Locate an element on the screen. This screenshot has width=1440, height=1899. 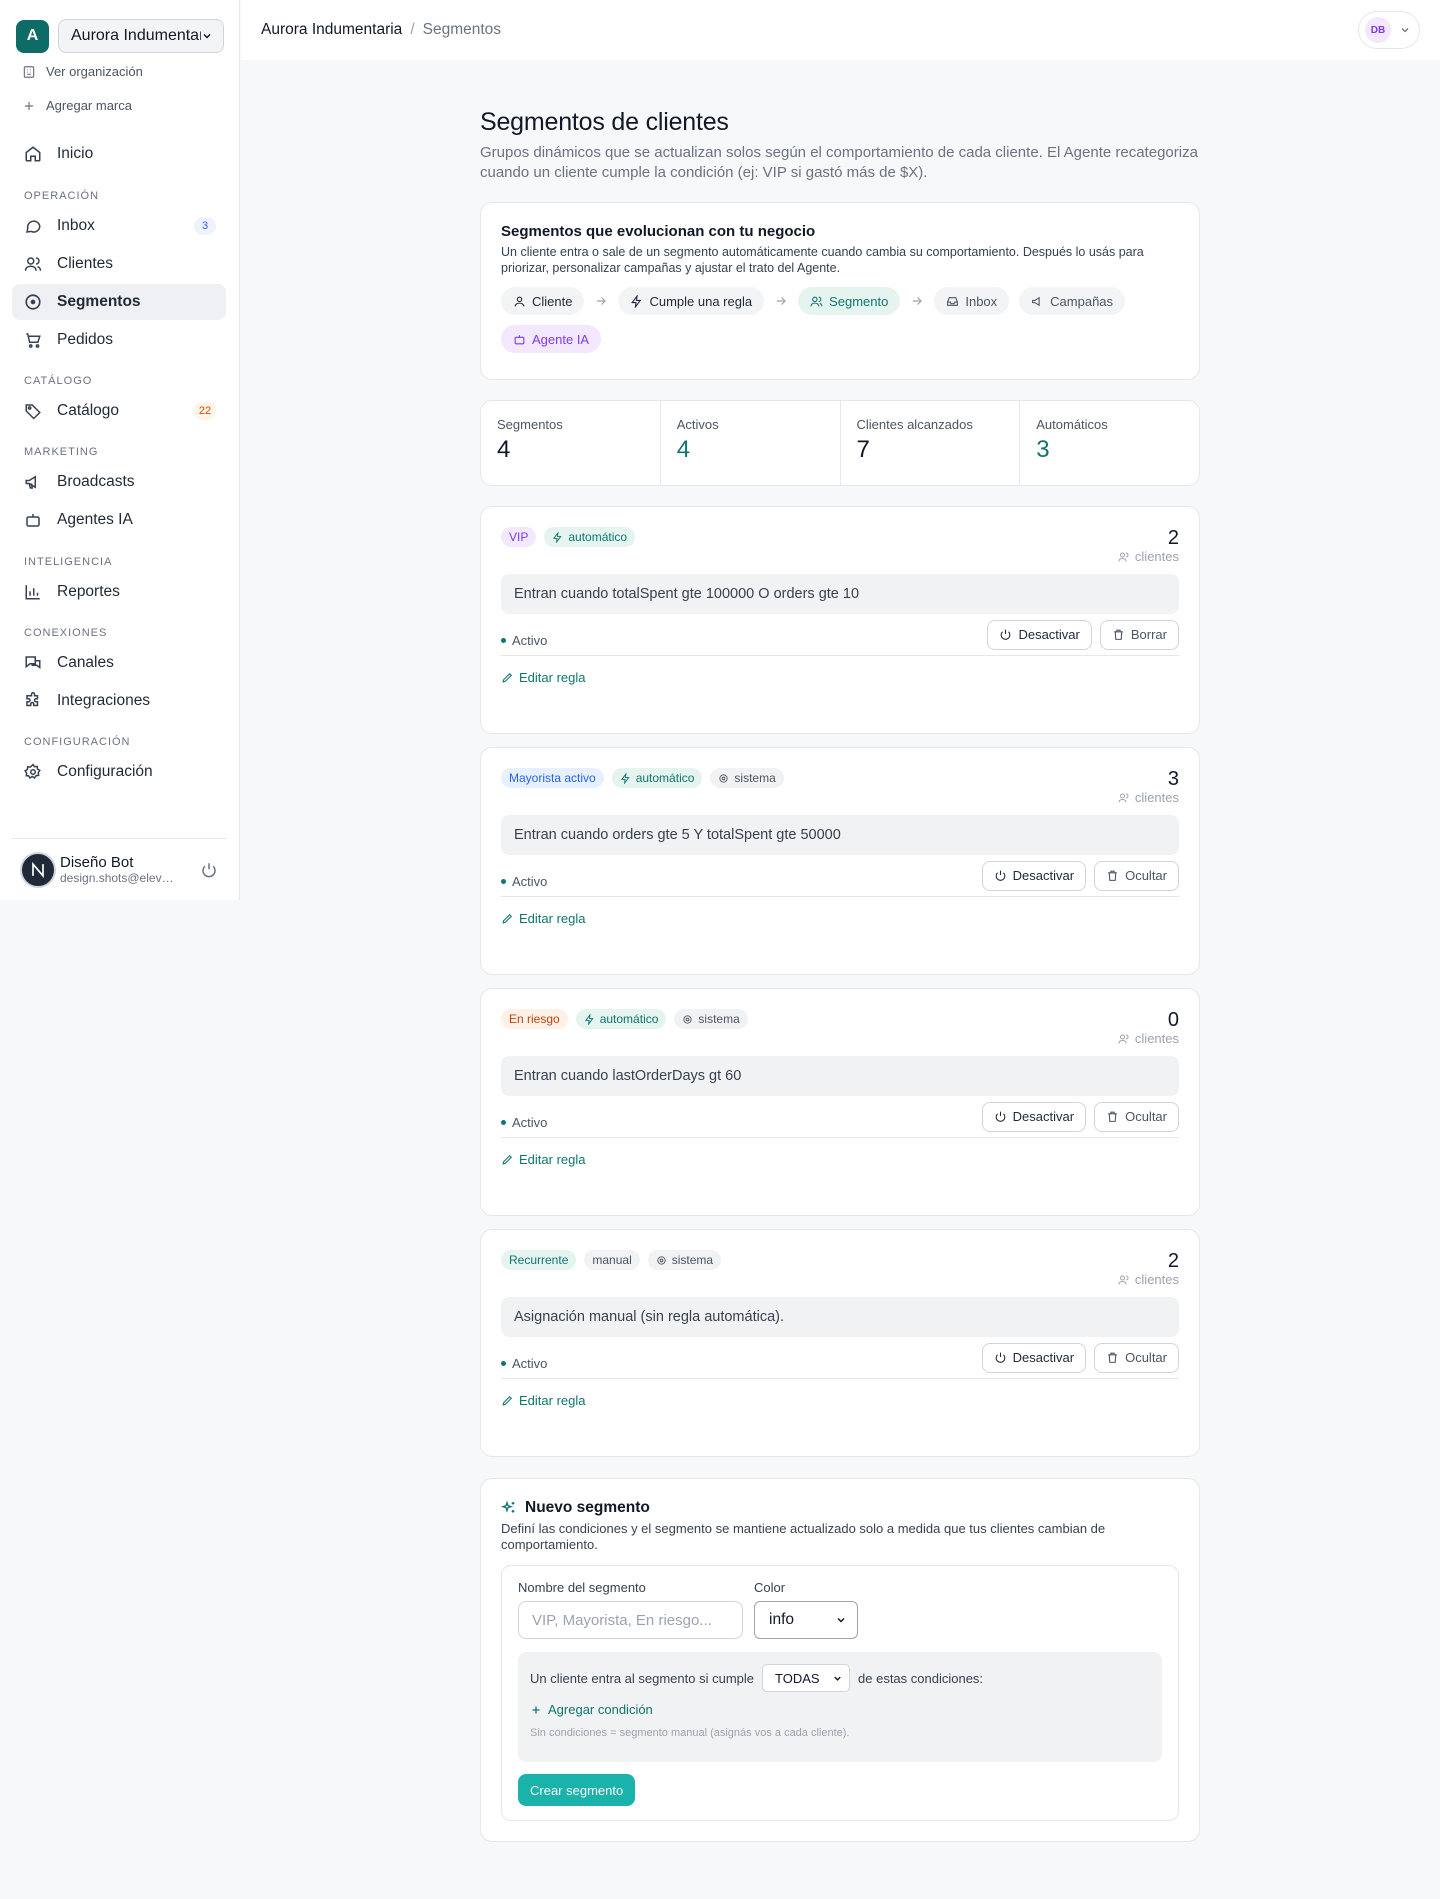
inbox-count-badge: 3 is located at coordinates (205, 226).